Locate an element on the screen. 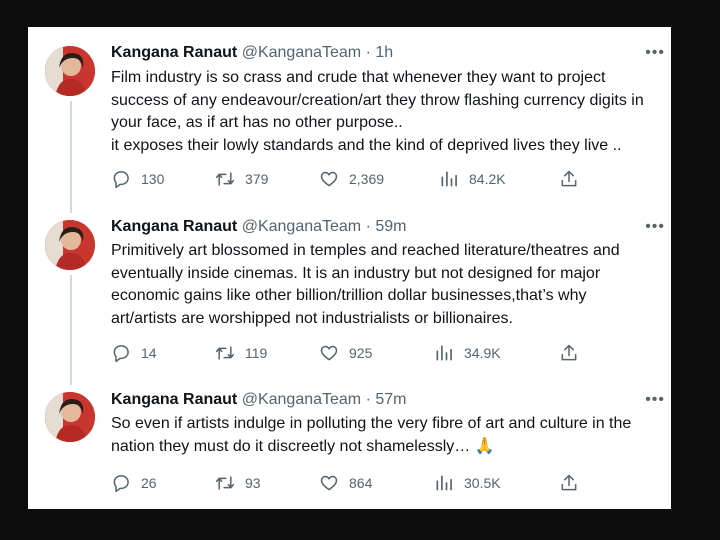 The height and width of the screenshot is (540, 720). tweet-header: Kangana Ranaut @KanganaTeam · 57m is located at coordinates (259, 400).